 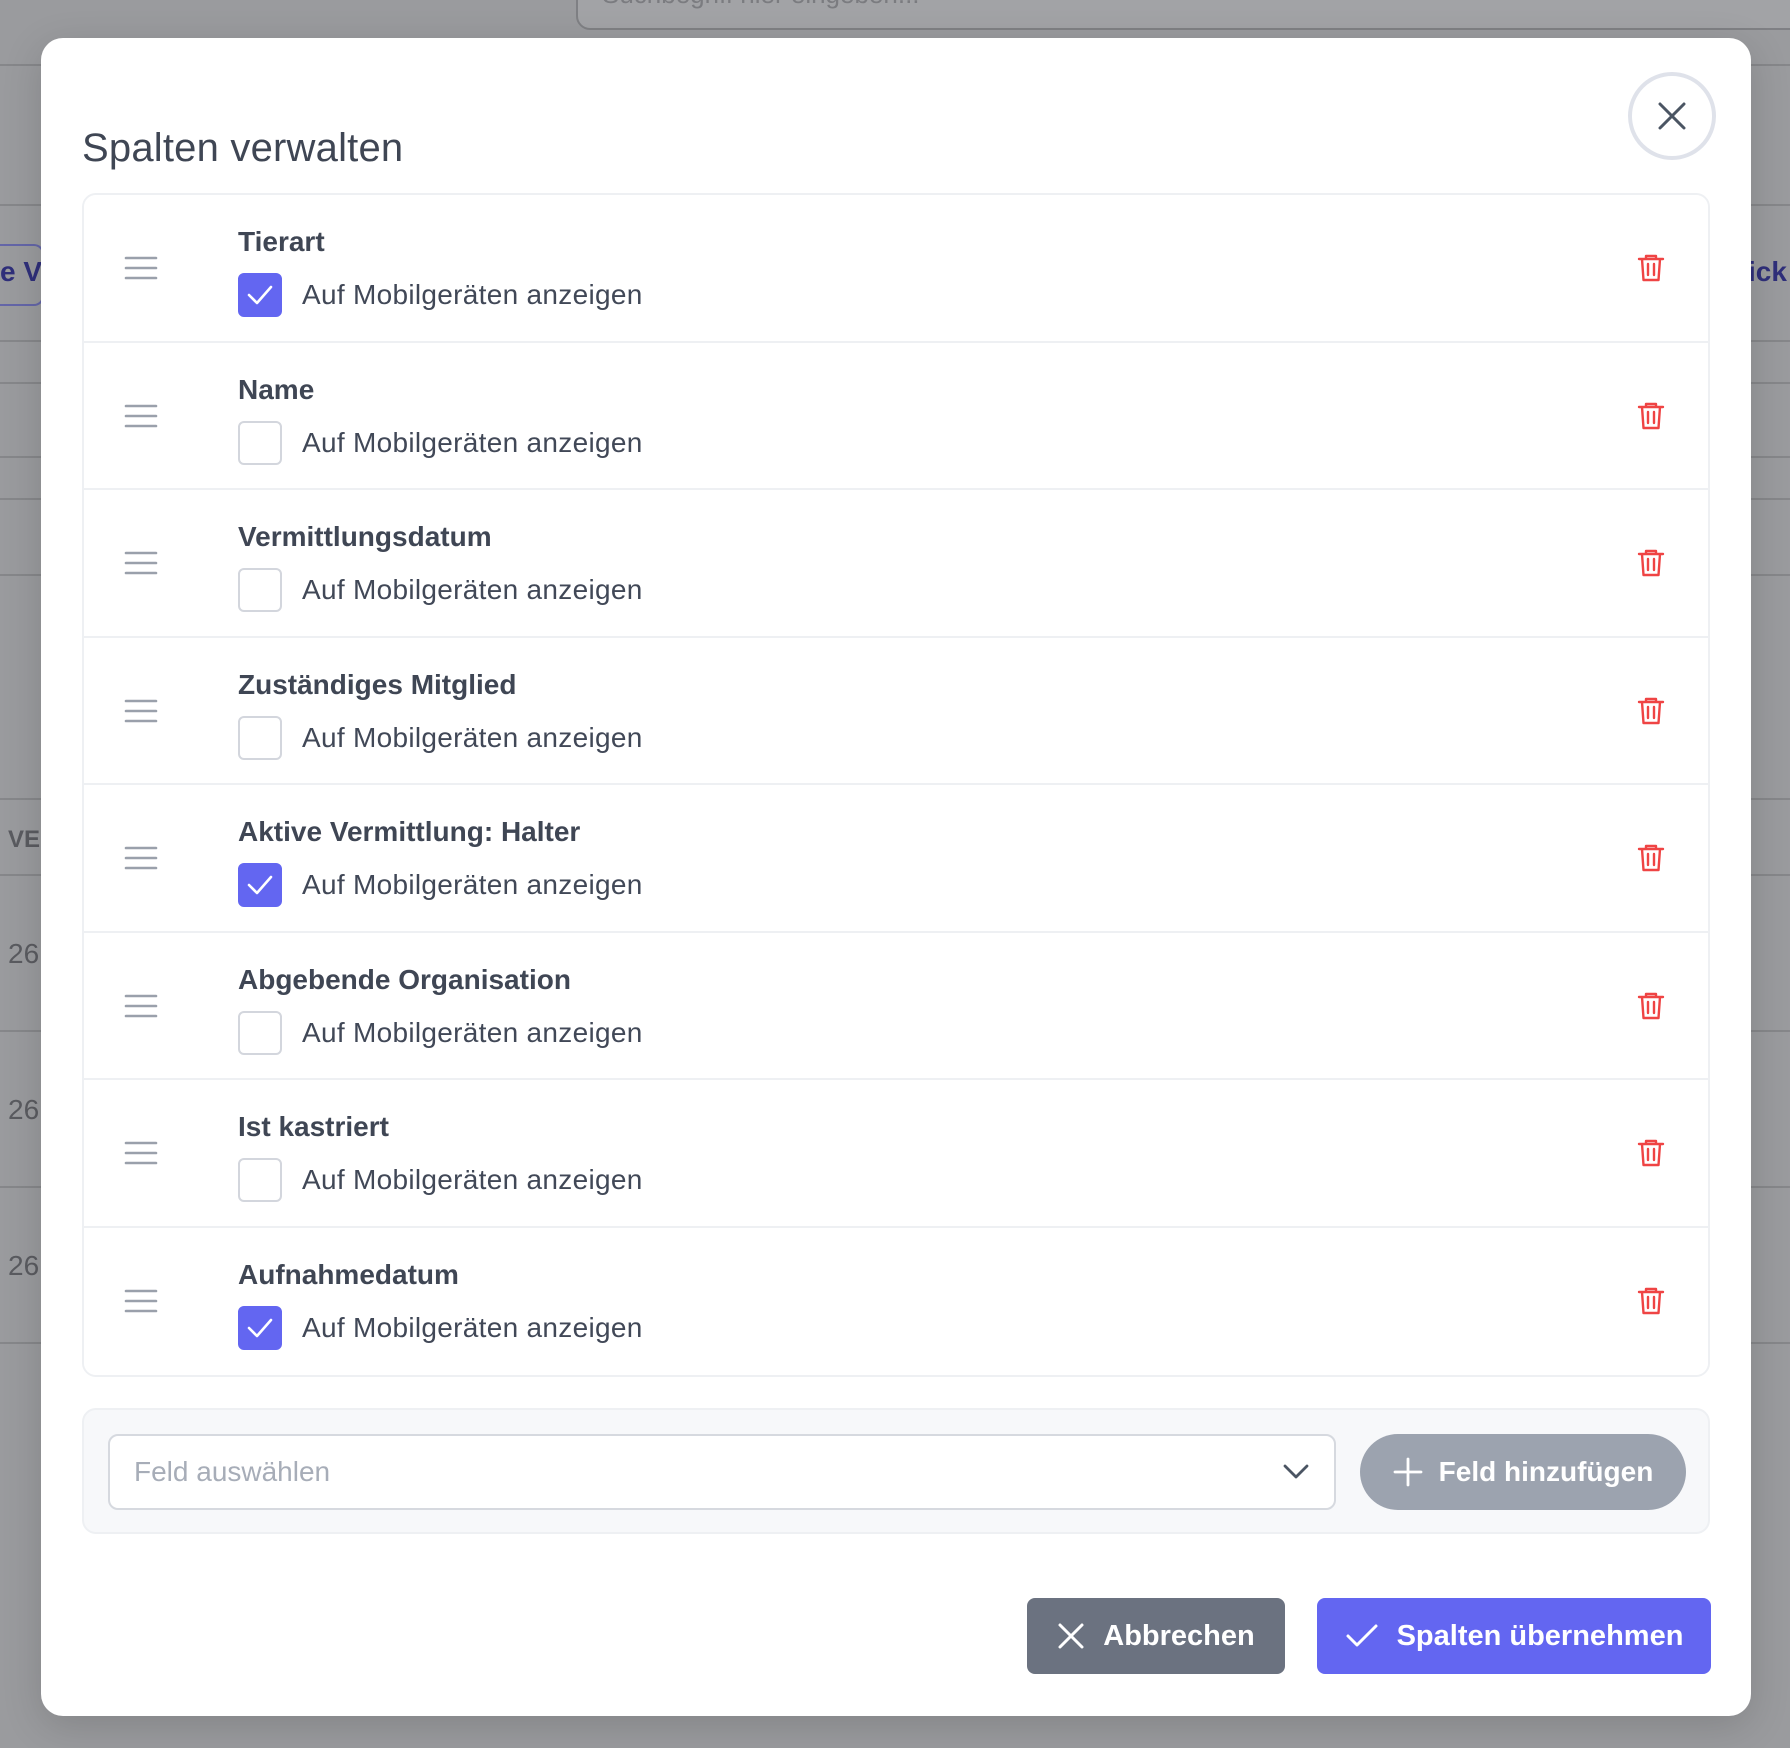 I want to click on apply-columns-button-label: Spalten übernehmen, so click(x=1540, y=1635).